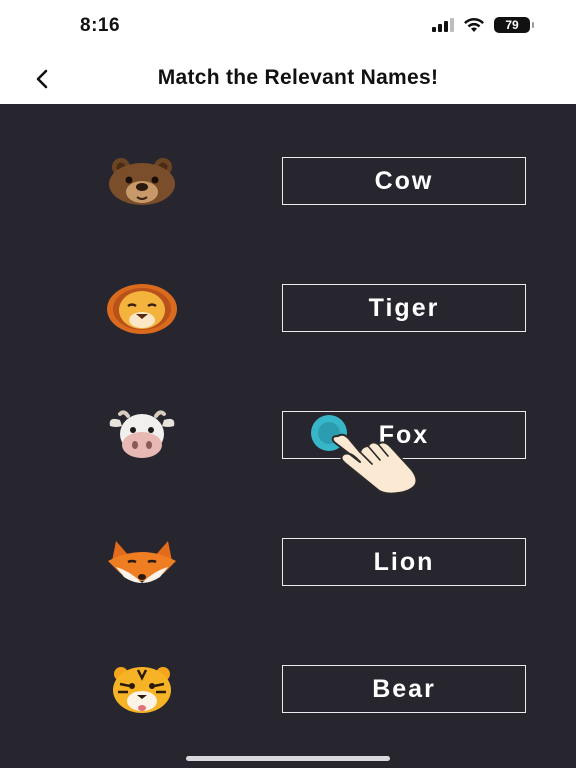  What do you see at coordinates (443, 25) in the screenshot?
I see `cellular-signal-icon` at bounding box center [443, 25].